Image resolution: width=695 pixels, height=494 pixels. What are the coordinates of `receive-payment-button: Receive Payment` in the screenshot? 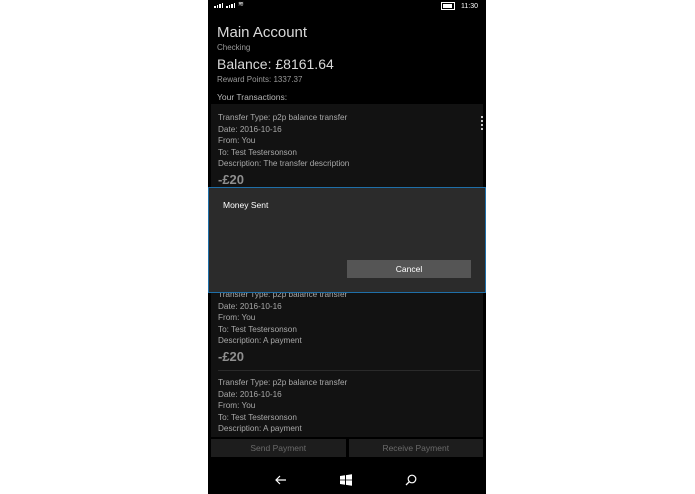 It's located at (415, 448).